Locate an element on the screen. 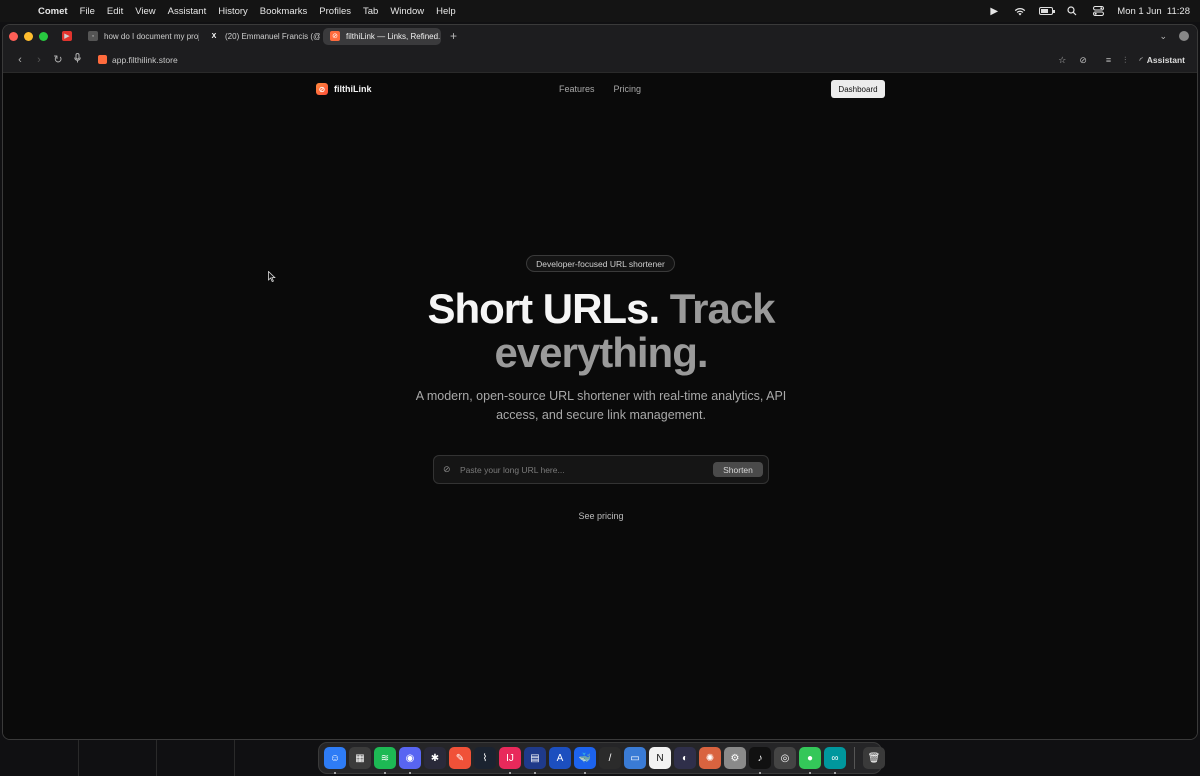 The height and width of the screenshot is (776, 1200). menu-history: History is located at coordinates (233, 11).